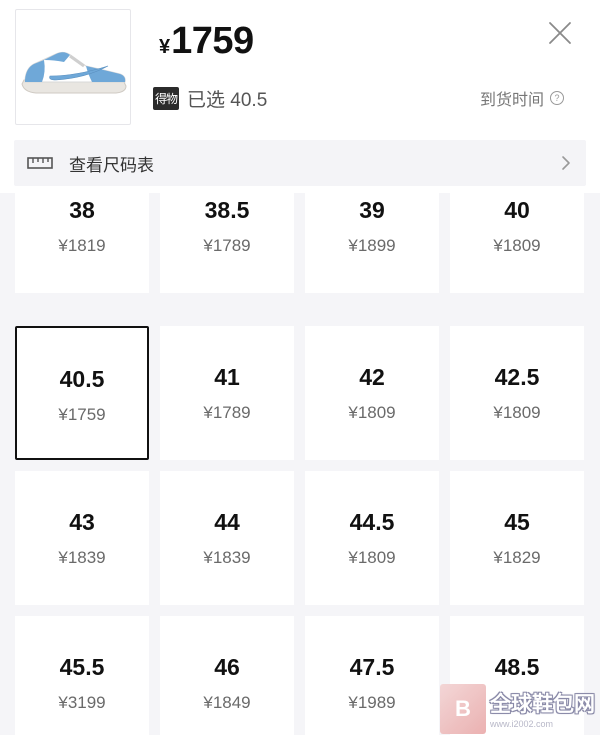  I want to click on size-option: 38 ¥1819, so click(82, 243).